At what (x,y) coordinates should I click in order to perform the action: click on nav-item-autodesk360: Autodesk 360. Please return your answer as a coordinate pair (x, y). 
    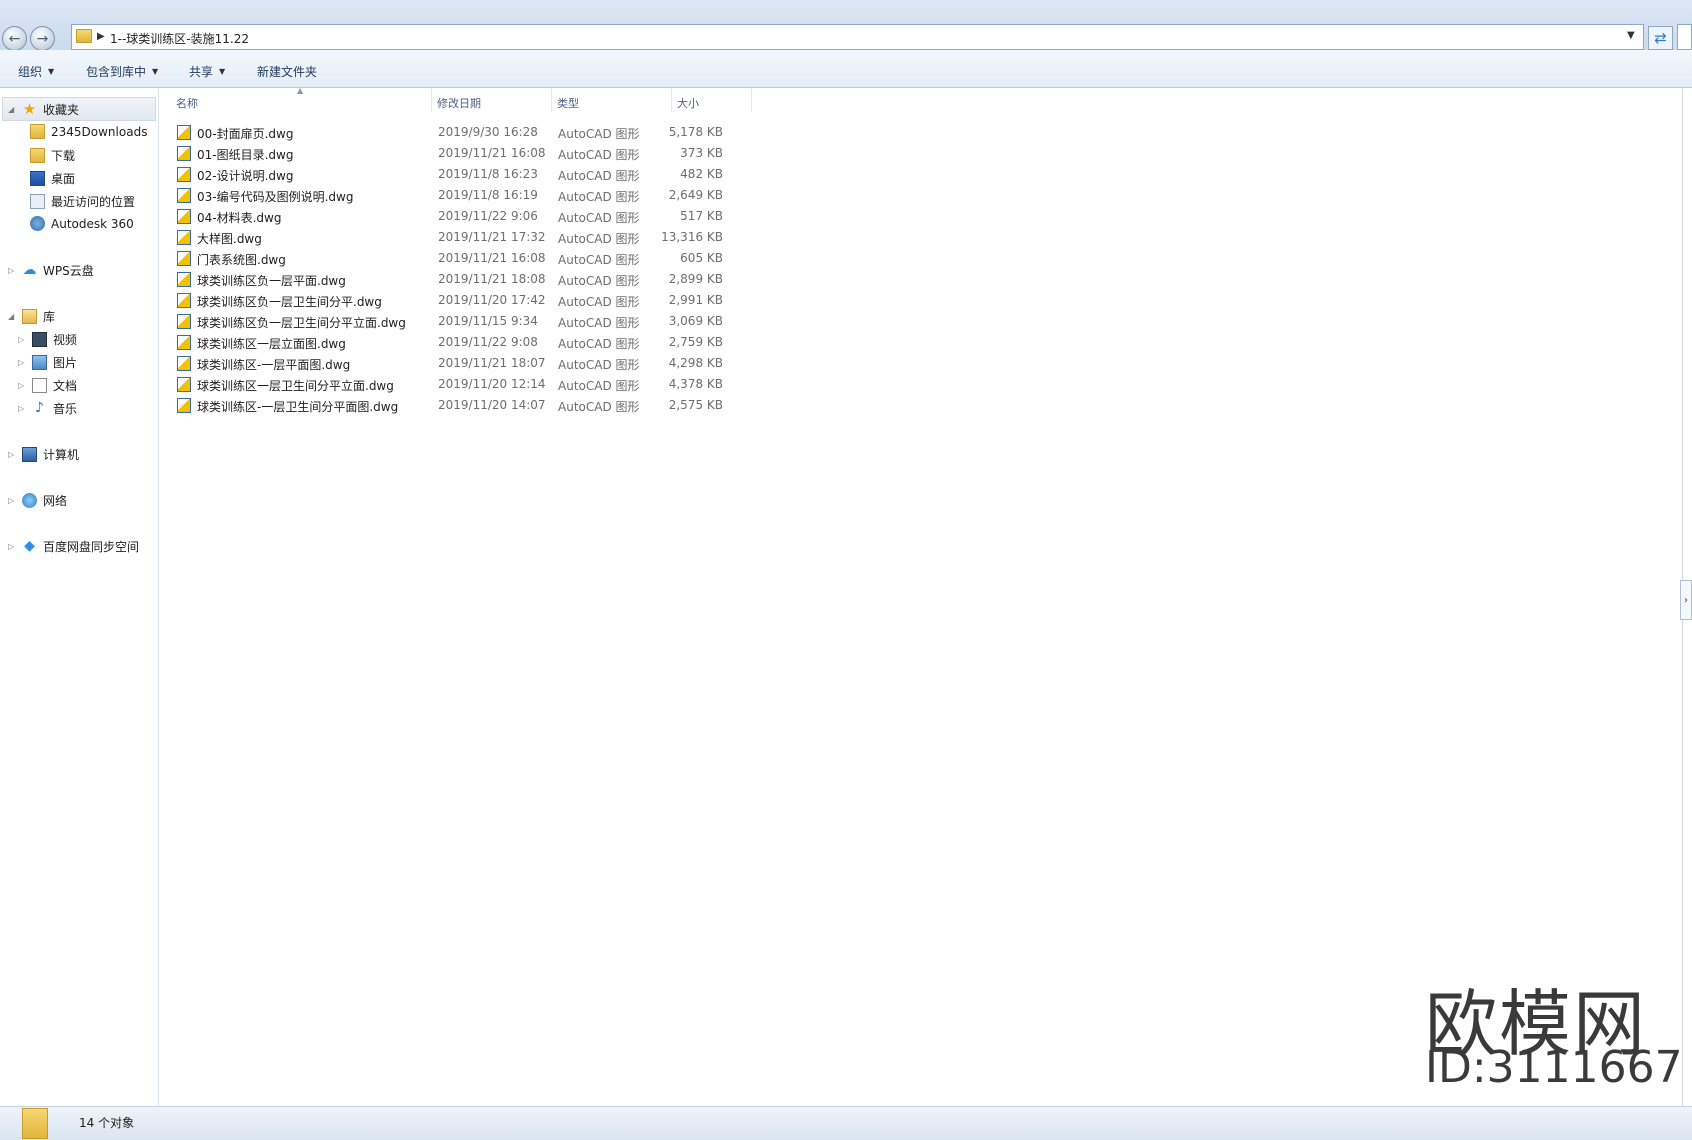
    Looking at the image, I should click on (82, 223).